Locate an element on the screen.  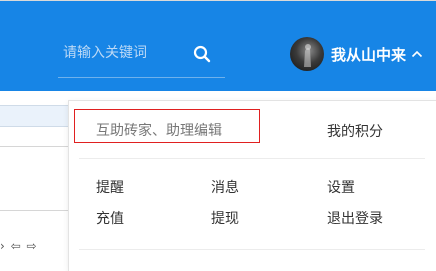
menu-item-recharge: 充值 is located at coordinates (110, 218).